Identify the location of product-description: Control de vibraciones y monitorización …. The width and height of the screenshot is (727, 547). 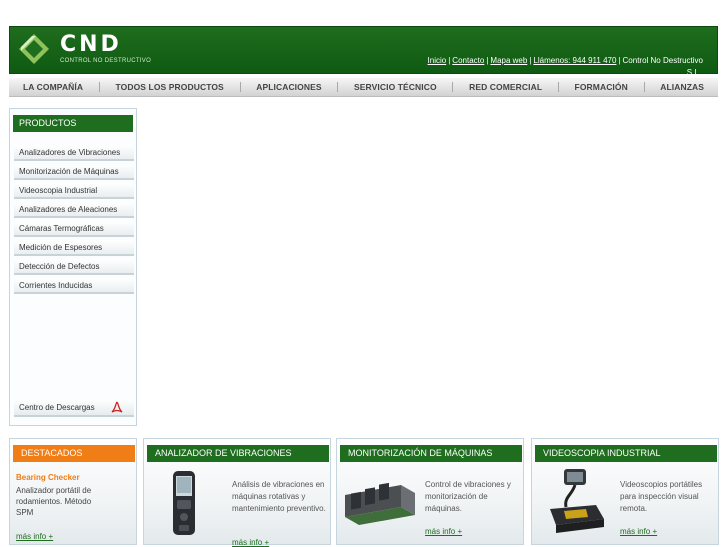
(468, 496).